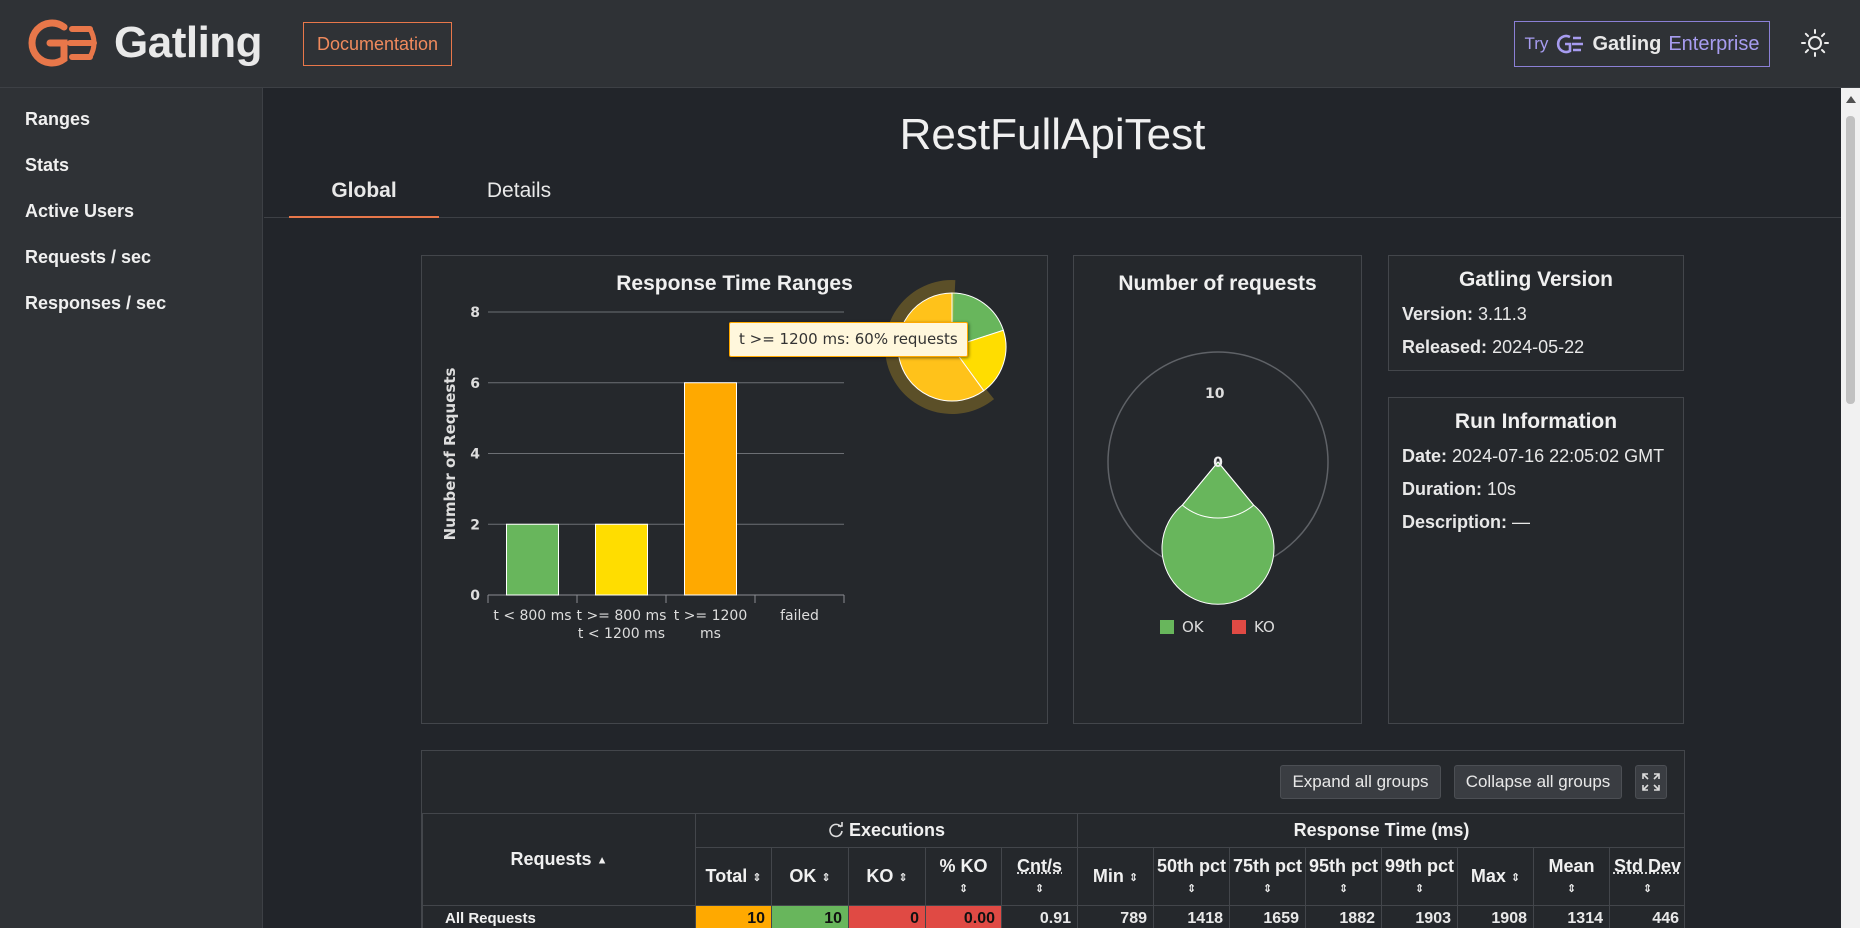  Describe the element at coordinates (1488, 876) in the screenshot. I see `col-max-label: Max` at that location.